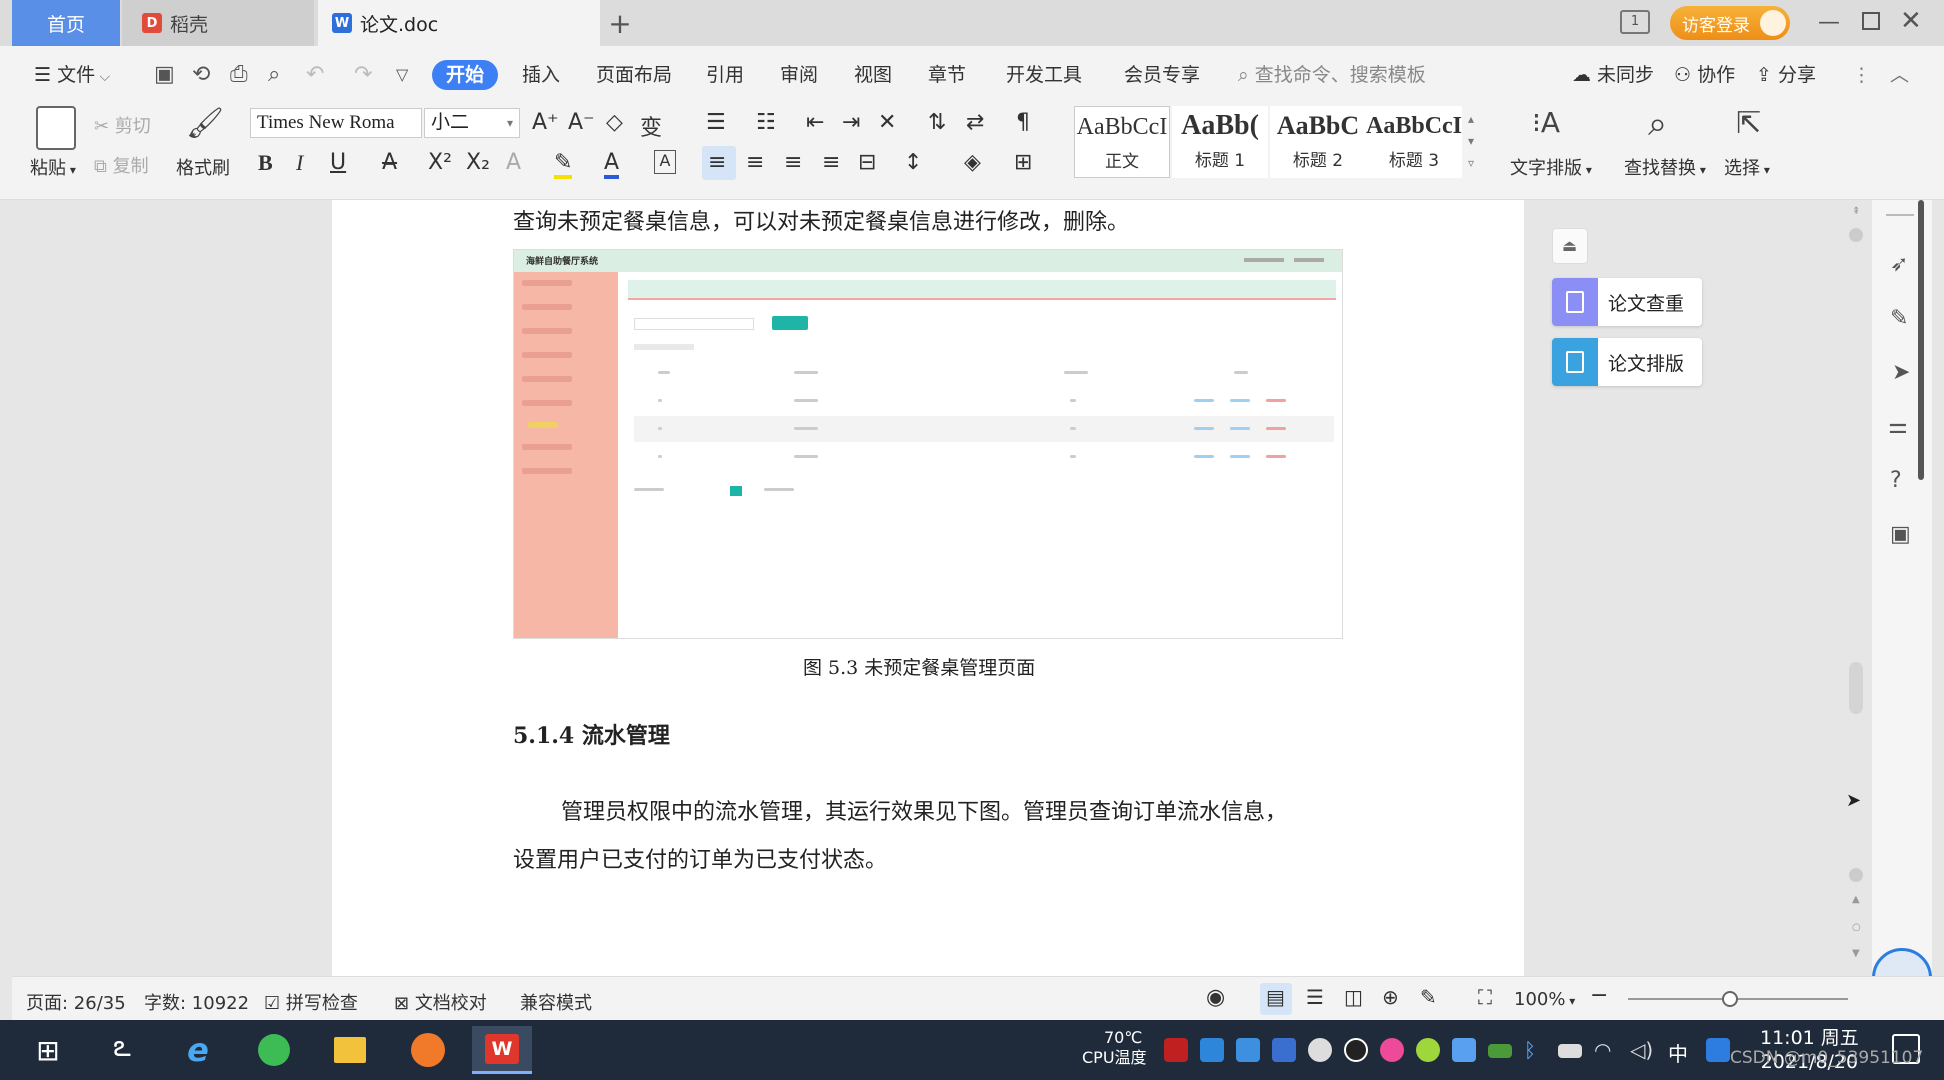  I want to click on format-icon: ⟲, so click(201, 75).